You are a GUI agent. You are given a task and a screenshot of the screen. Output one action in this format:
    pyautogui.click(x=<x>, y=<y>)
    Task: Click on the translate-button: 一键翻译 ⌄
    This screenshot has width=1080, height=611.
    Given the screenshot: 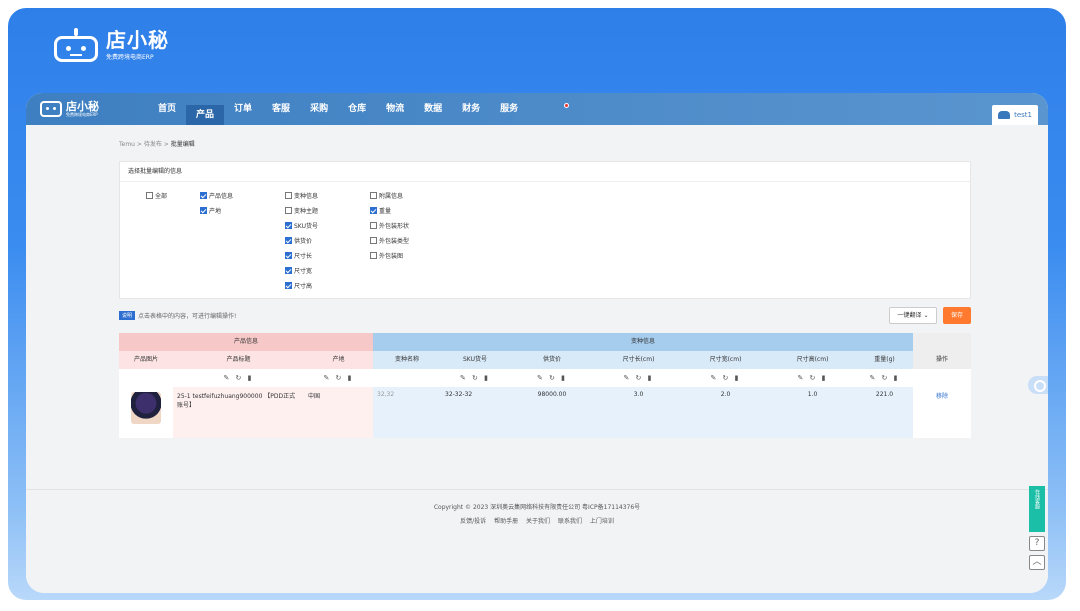 What is the action you would take?
    pyautogui.click(x=913, y=315)
    